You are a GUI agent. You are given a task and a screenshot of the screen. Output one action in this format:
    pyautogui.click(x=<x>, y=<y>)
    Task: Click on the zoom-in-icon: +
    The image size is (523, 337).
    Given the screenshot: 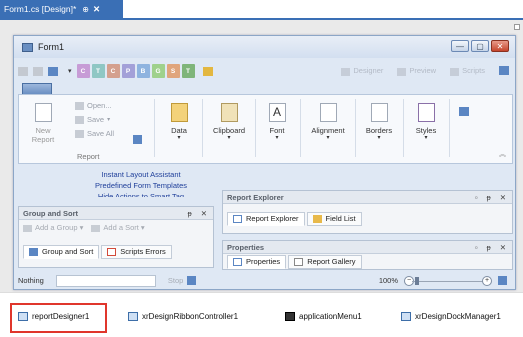 What is the action you would take?
    pyautogui.click(x=487, y=280)
    